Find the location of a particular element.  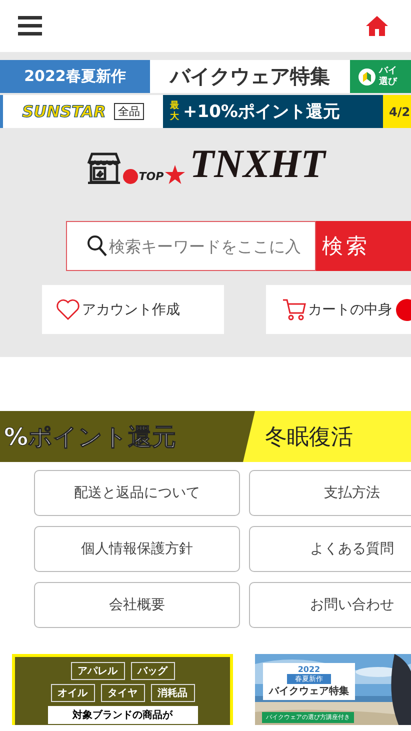

banner-badge: 2022春夏新作 is located at coordinates (75, 76).